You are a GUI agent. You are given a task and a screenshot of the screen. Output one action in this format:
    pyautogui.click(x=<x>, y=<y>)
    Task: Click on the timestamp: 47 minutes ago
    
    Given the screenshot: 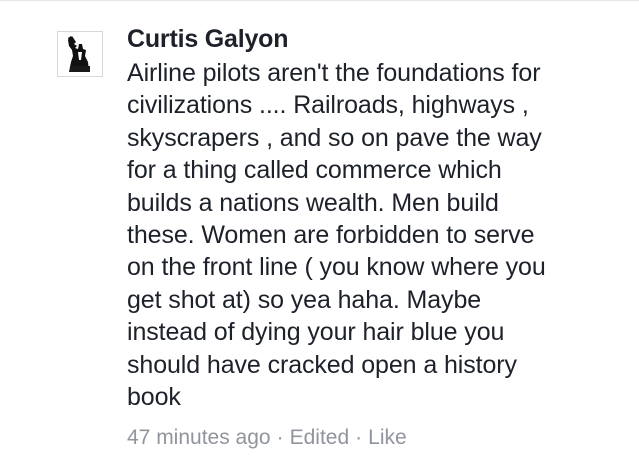 What is the action you would take?
    pyautogui.click(x=199, y=437)
    